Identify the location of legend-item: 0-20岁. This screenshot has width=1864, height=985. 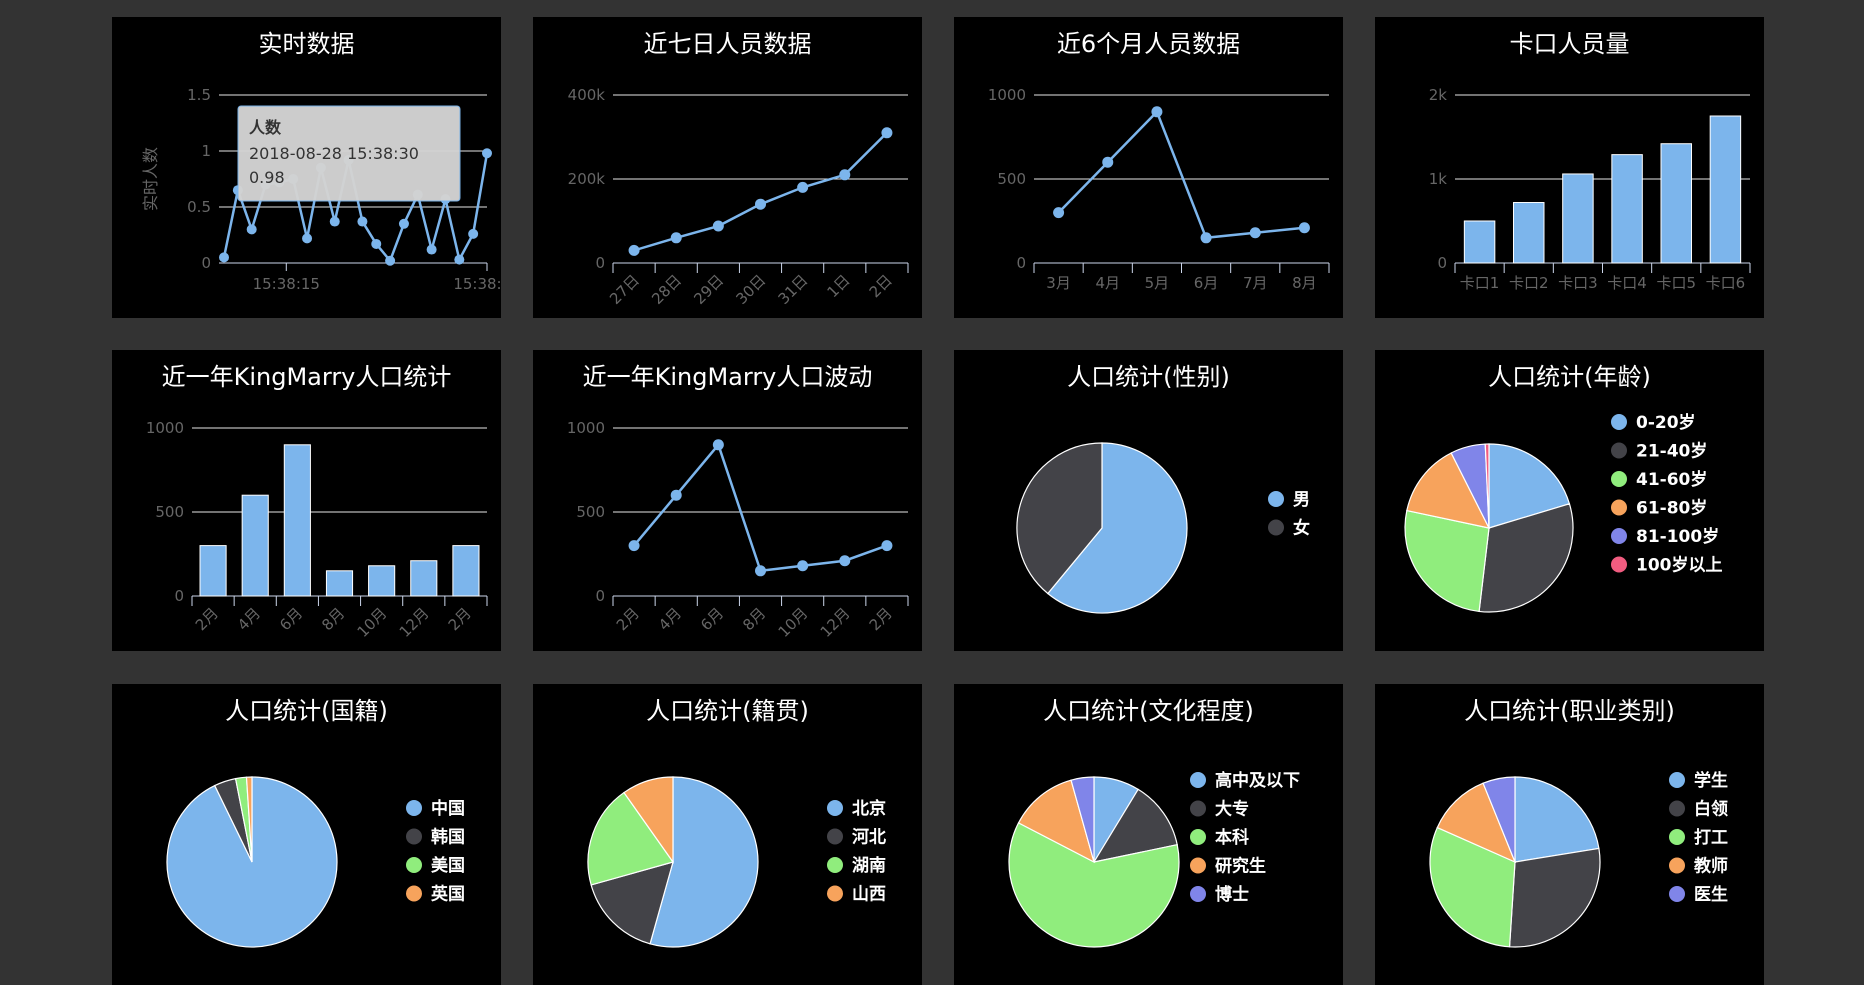
(1653, 422).